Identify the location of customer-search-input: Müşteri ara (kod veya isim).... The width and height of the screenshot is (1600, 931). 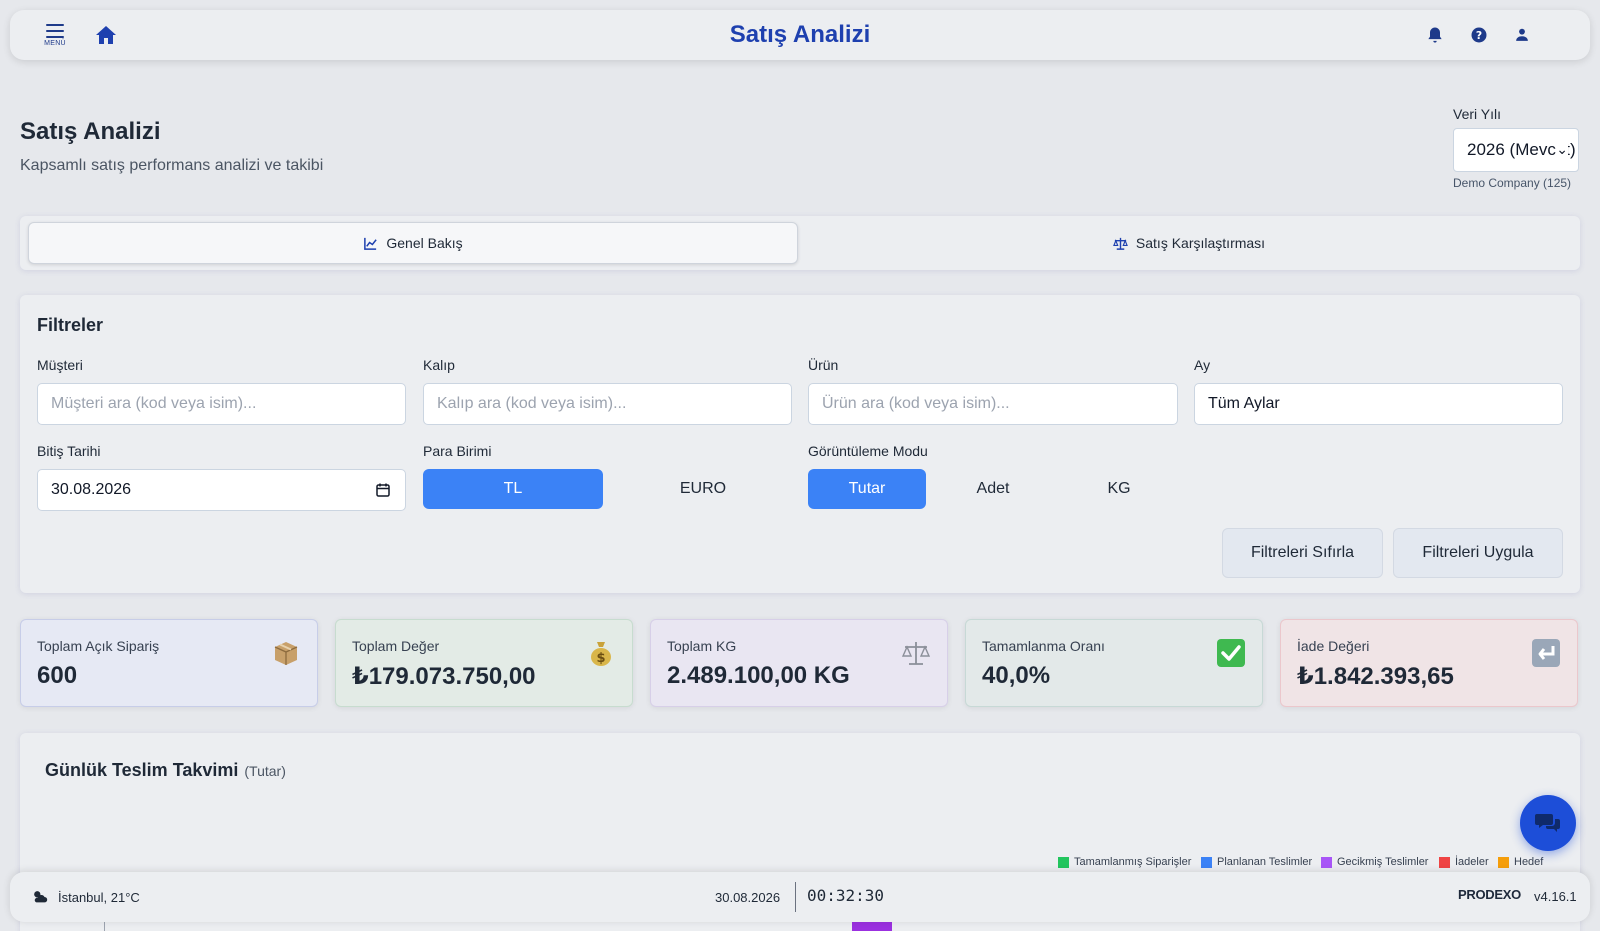
(221, 404).